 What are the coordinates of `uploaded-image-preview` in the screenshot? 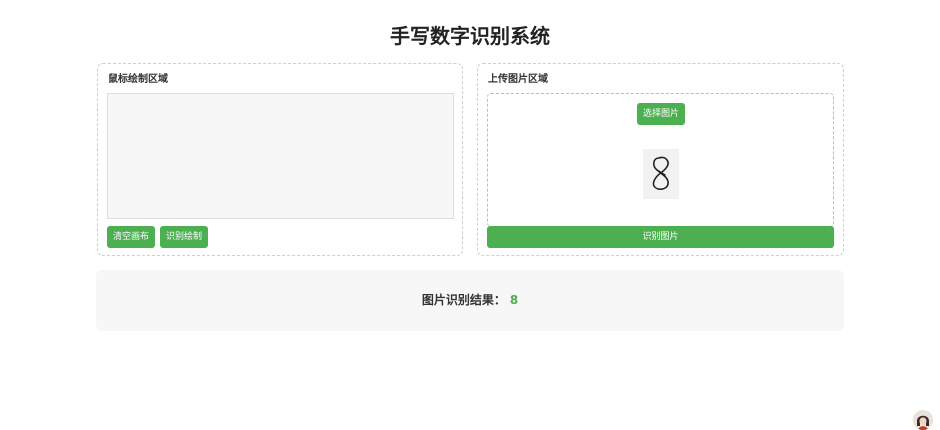 It's located at (661, 174).